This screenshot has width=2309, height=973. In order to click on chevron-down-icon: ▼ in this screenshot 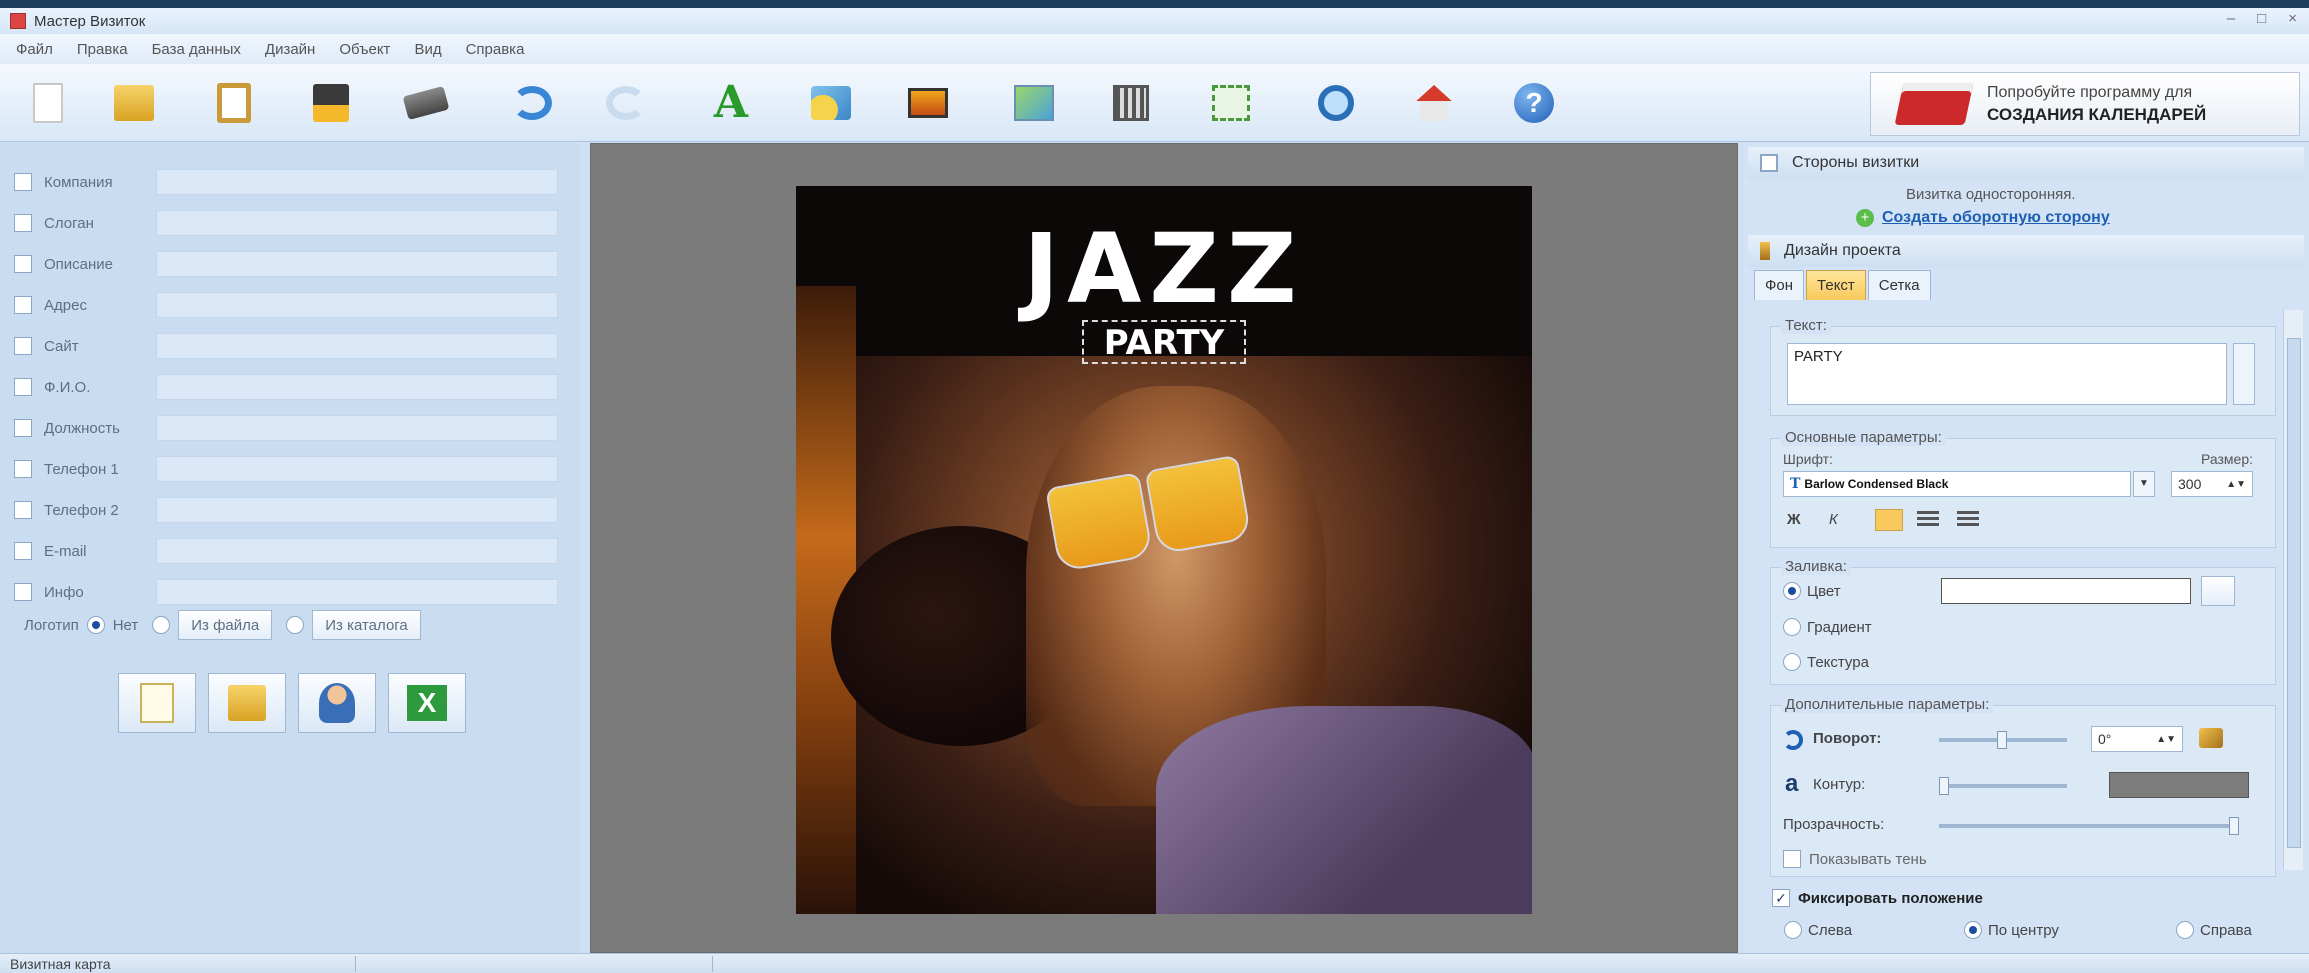, I will do `click(2144, 484)`.